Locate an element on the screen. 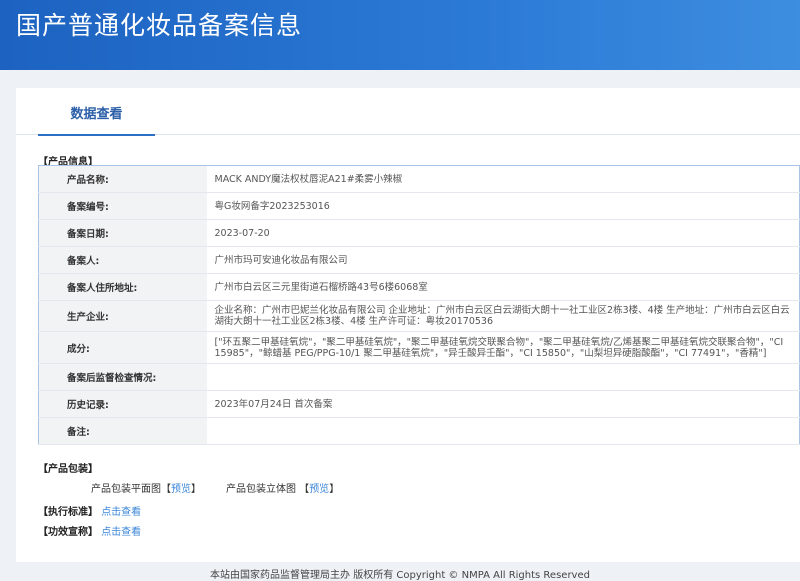  standard-label: 【执行标准】 is located at coordinates (68, 512).